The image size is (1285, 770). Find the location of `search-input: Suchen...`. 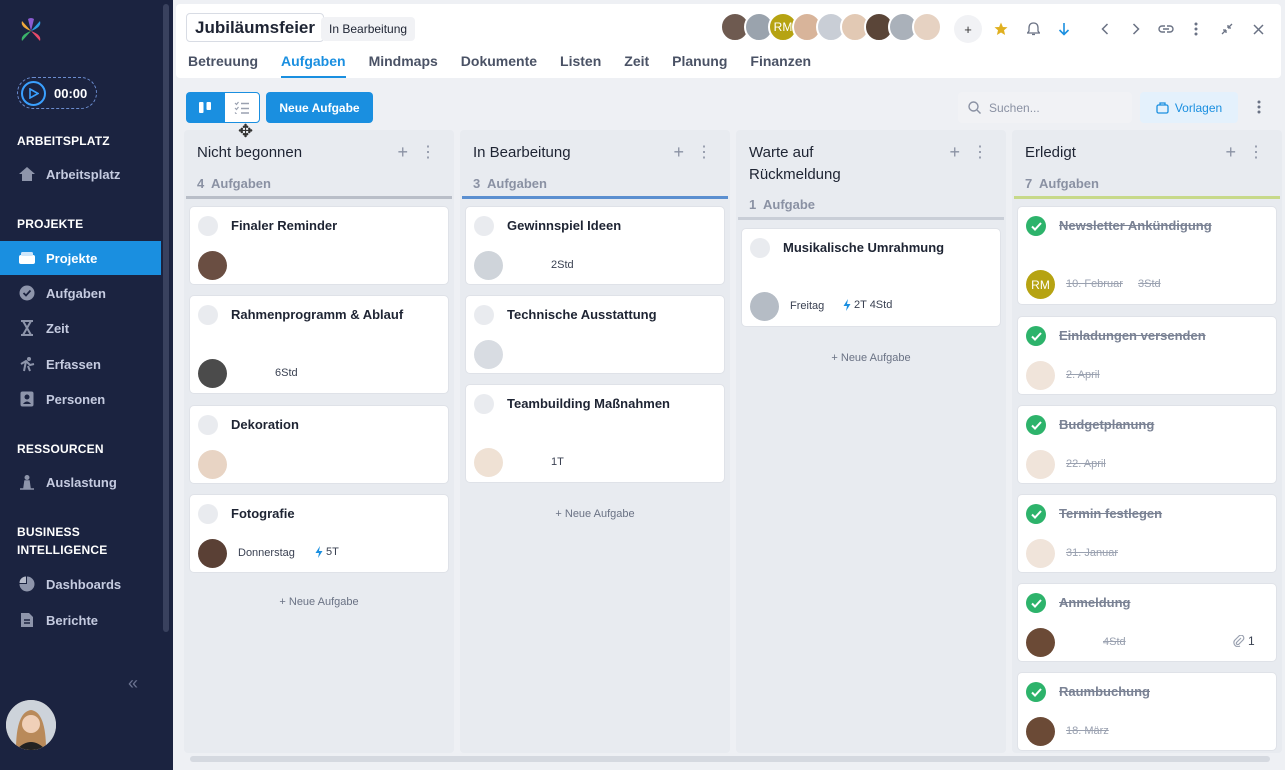

search-input: Suchen... is located at coordinates (1045, 107).